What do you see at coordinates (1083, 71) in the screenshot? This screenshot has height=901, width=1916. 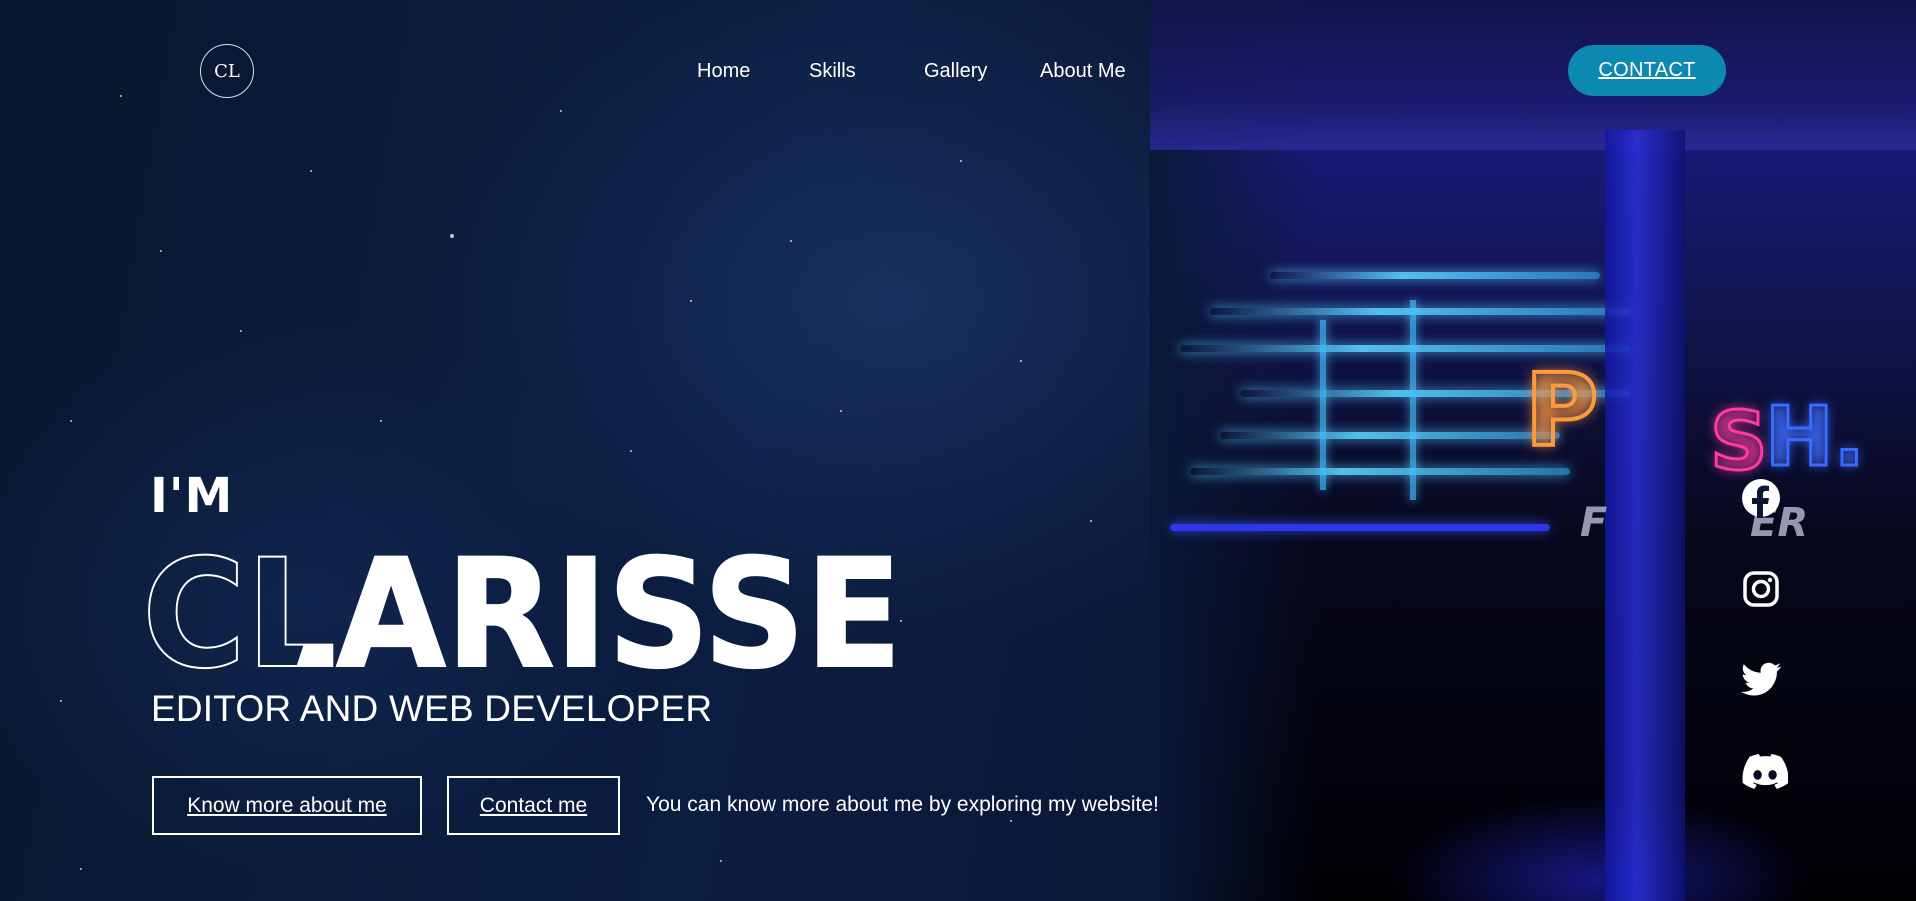 I see `nav-link-about-me: About Me` at bounding box center [1083, 71].